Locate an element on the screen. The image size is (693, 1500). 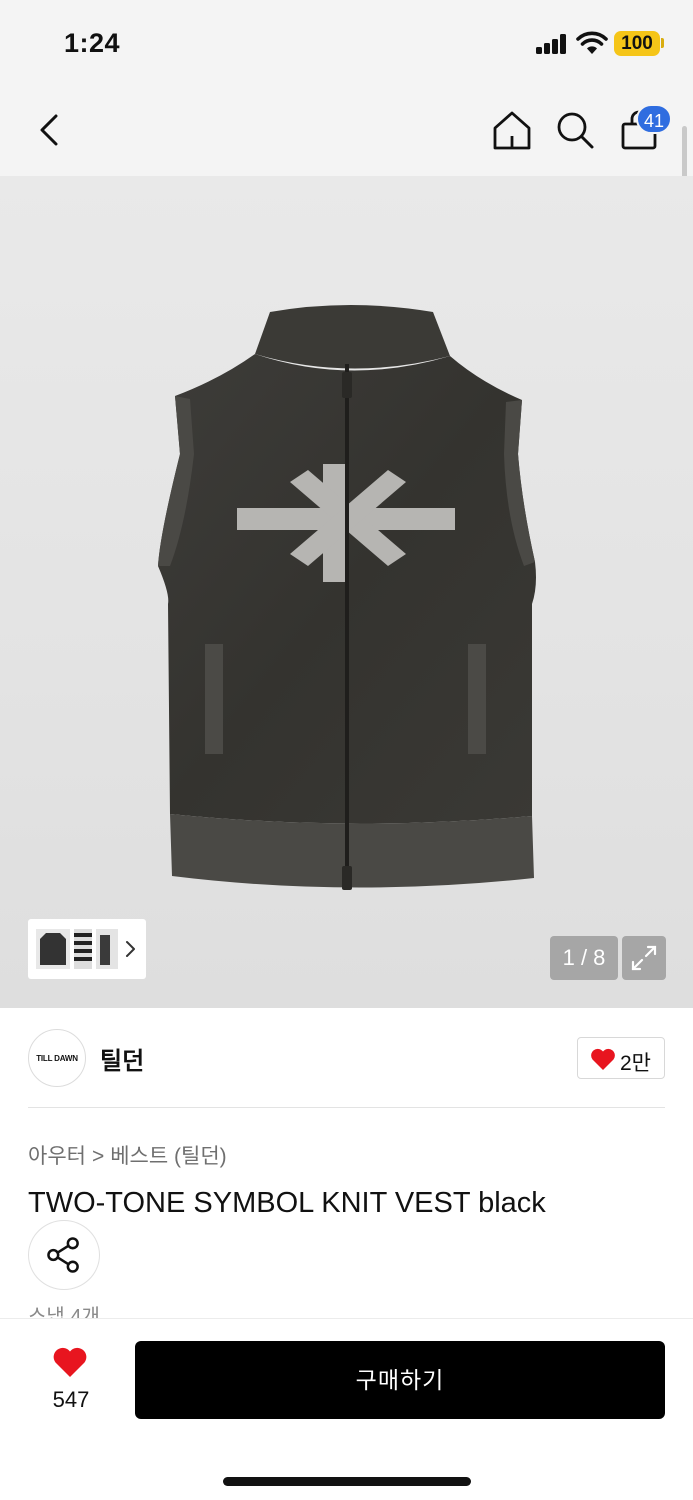
bottom-purchase-bar: 547 구매하기 is located at coordinates (346, 1409).